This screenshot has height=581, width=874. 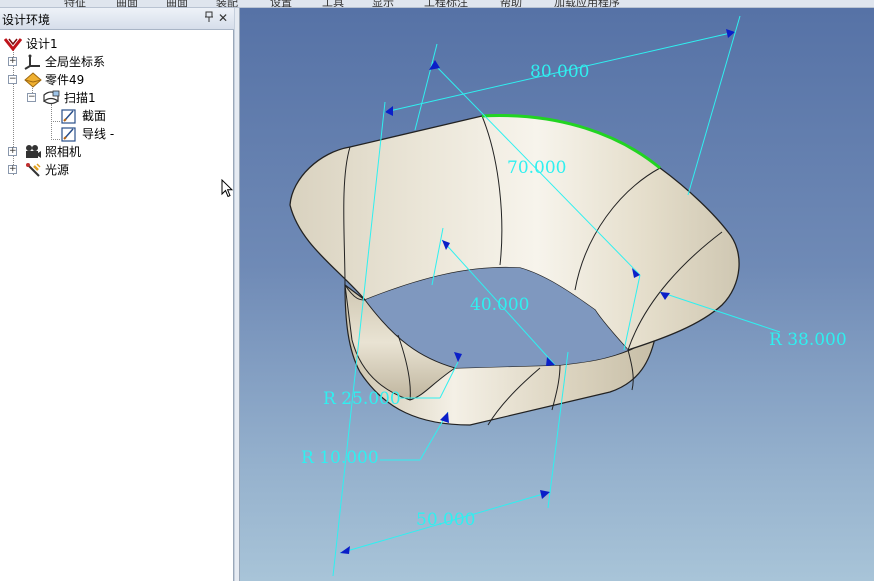 What do you see at coordinates (808, 340) in the screenshot?
I see `dimension-r38: R 38.000` at bounding box center [808, 340].